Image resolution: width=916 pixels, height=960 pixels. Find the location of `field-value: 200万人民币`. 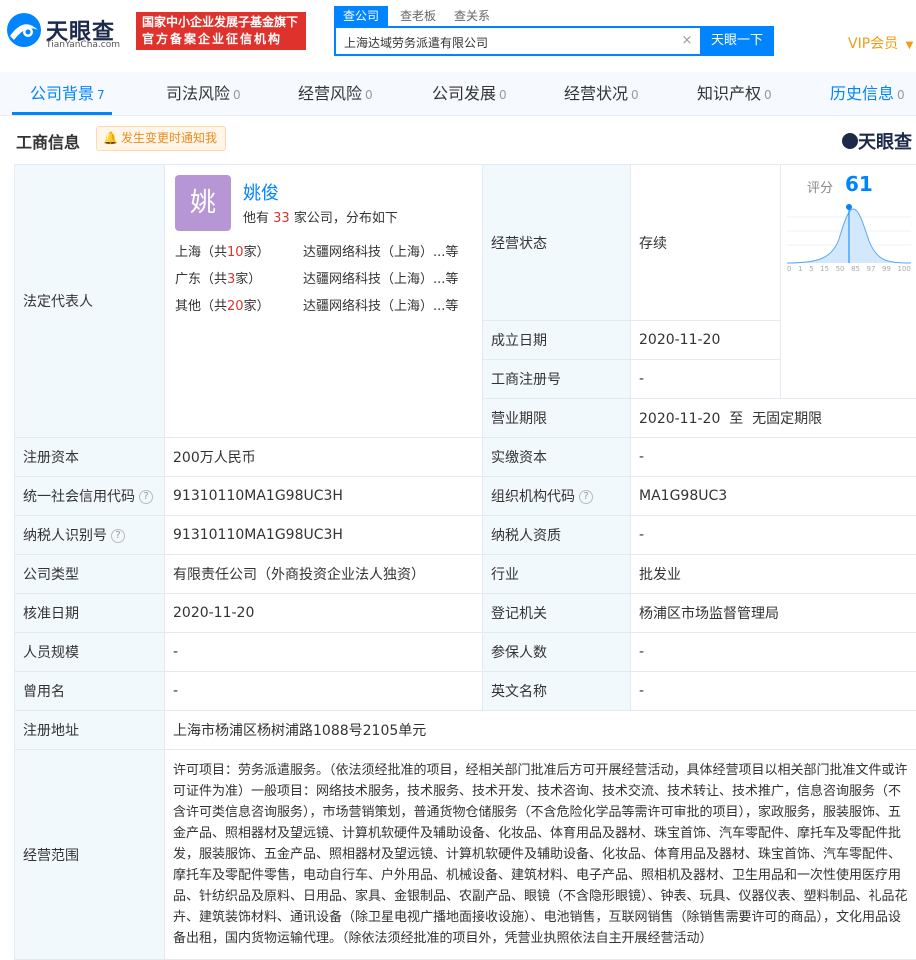

field-value: 200万人民币 is located at coordinates (324, 457).